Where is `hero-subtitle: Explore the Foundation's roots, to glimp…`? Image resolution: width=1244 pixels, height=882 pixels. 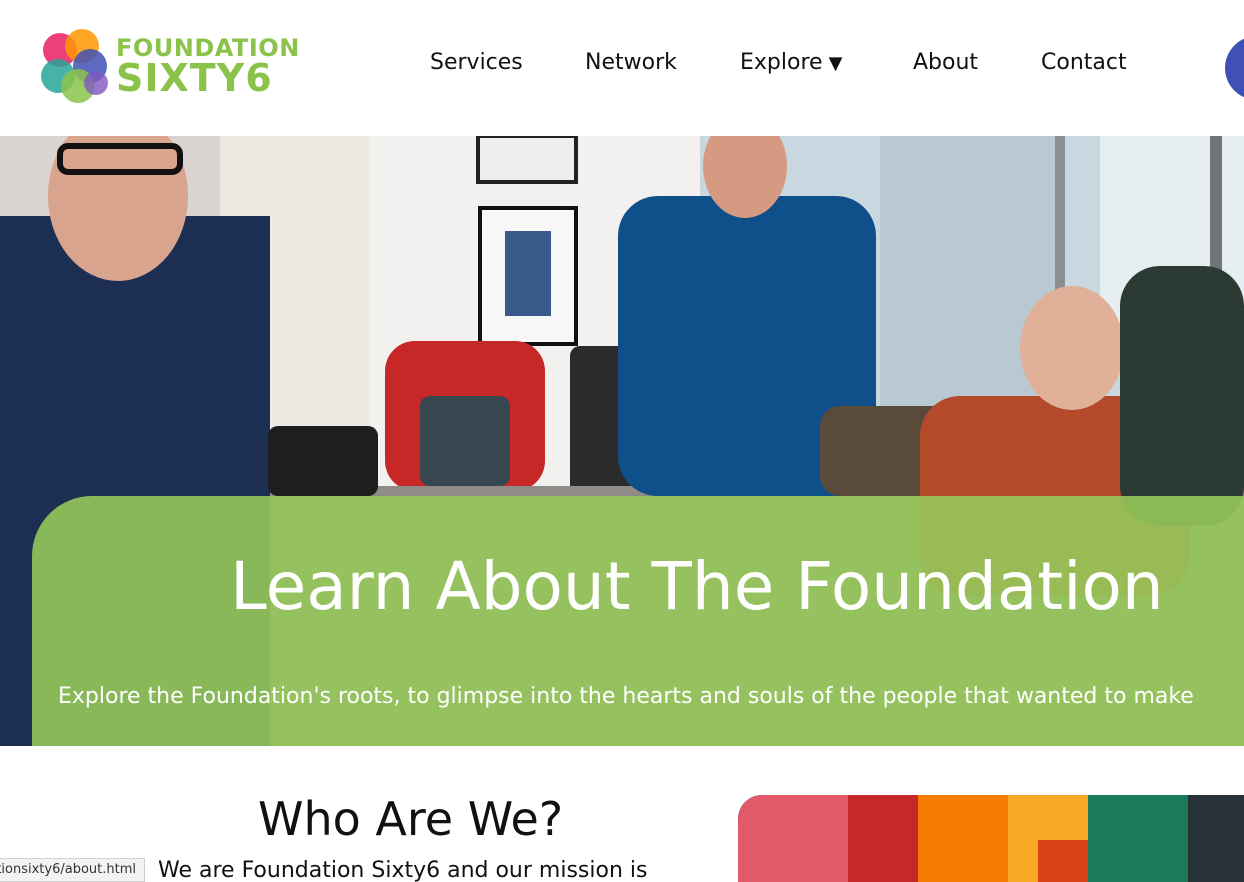 hero-subtitle: Explore the Foundation's roots, to glimp… is located at coordinates (626, 696).